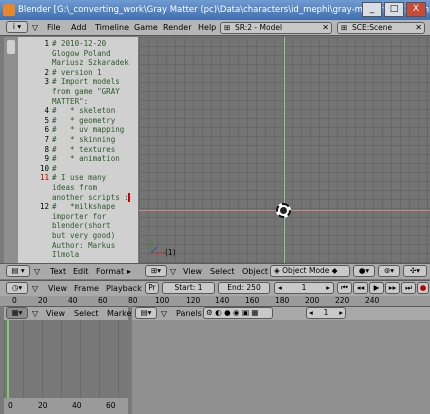  I want to click on code-line: # * animation, so click(86, 158).